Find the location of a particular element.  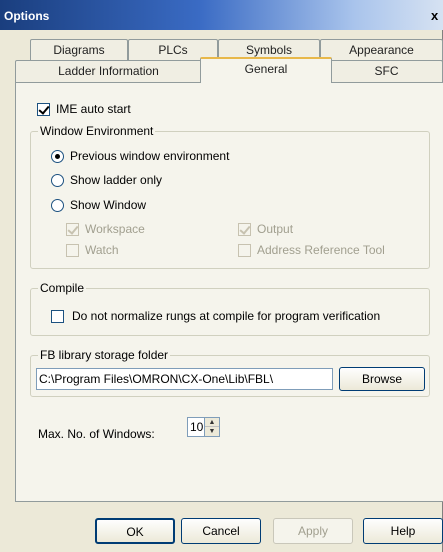

radio-show-ladder-only is located at coordinates (57, 180).